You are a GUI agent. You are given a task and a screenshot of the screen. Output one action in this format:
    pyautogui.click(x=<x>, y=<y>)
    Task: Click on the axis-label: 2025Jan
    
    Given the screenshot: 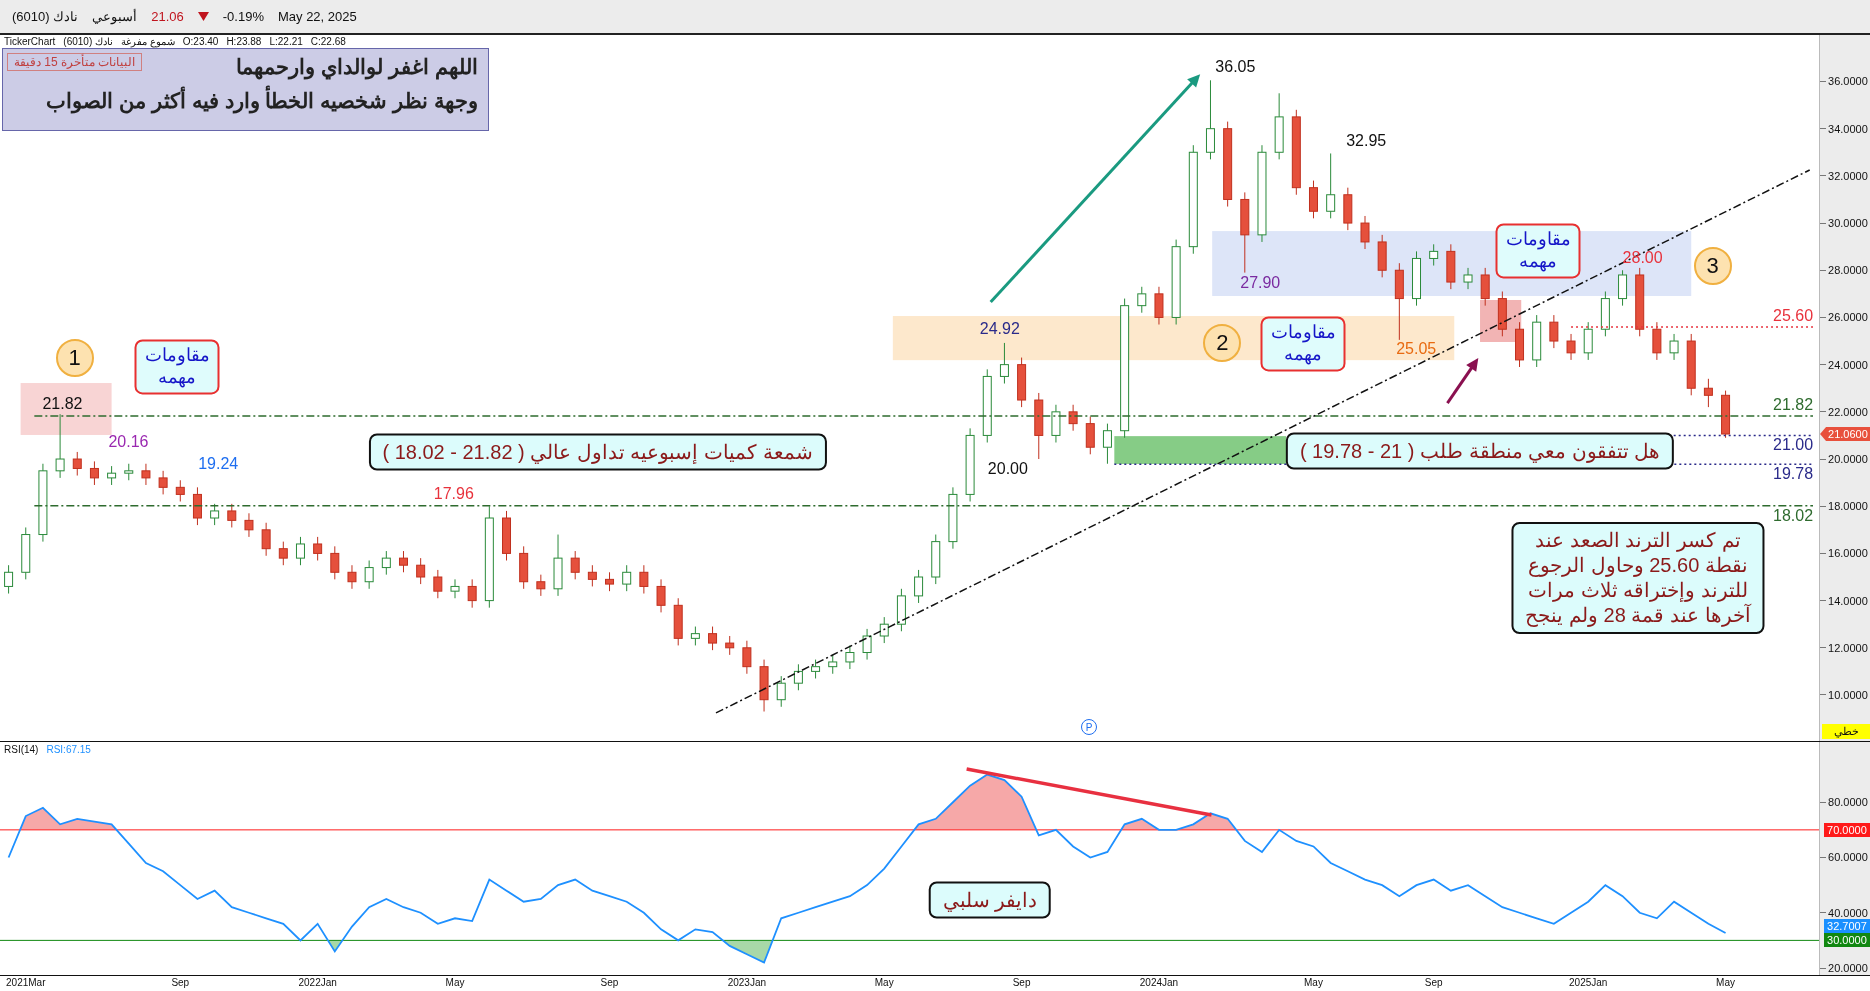 What is the action you would take?
    pyautogui.click(x=1588, y=983)
    